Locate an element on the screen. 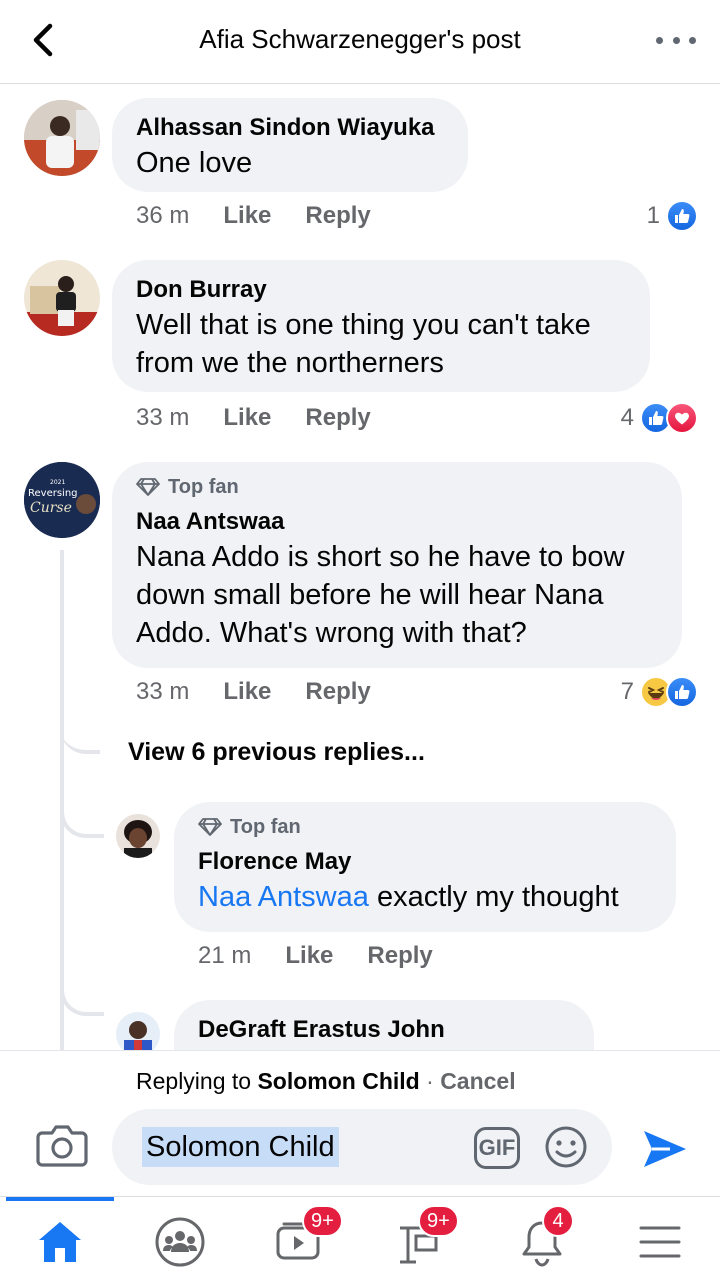 The width and height of the screenshot is (720, 1280). tab-watch: 9+ is located at coordinates (306, 1237).